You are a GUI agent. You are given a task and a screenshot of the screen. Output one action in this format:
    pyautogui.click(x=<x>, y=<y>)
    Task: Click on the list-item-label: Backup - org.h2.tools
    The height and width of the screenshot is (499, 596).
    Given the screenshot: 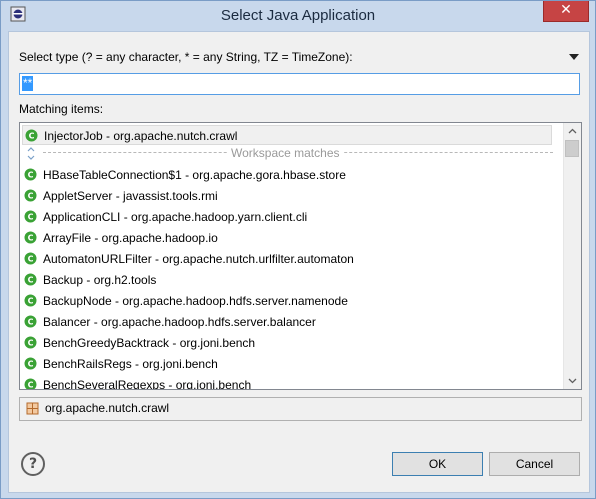 What is the action you would take?
    pyautogui.click(x=100, y=280)
    